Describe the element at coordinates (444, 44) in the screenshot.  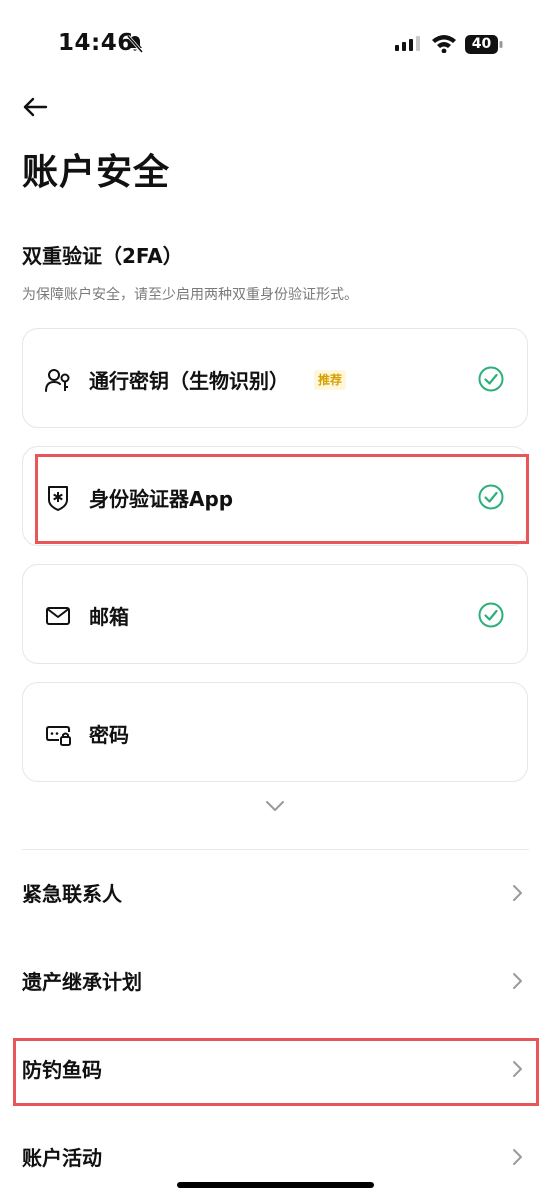
I see `wifi-icon` at that location.